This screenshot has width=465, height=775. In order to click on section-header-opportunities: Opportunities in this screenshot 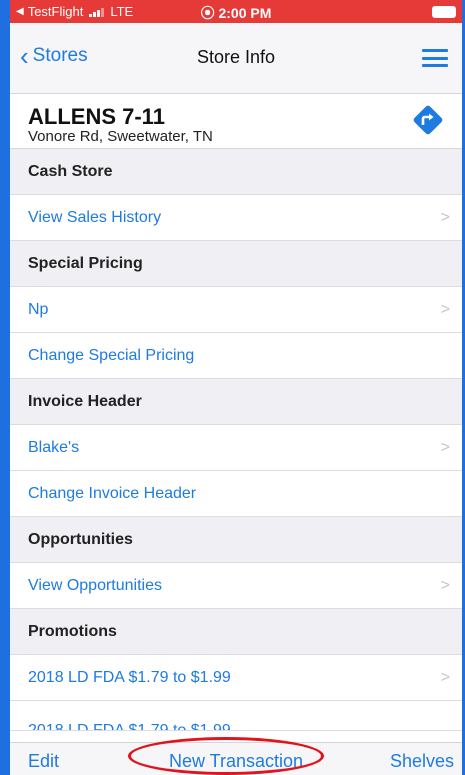, I will do `click(236, 540)`.